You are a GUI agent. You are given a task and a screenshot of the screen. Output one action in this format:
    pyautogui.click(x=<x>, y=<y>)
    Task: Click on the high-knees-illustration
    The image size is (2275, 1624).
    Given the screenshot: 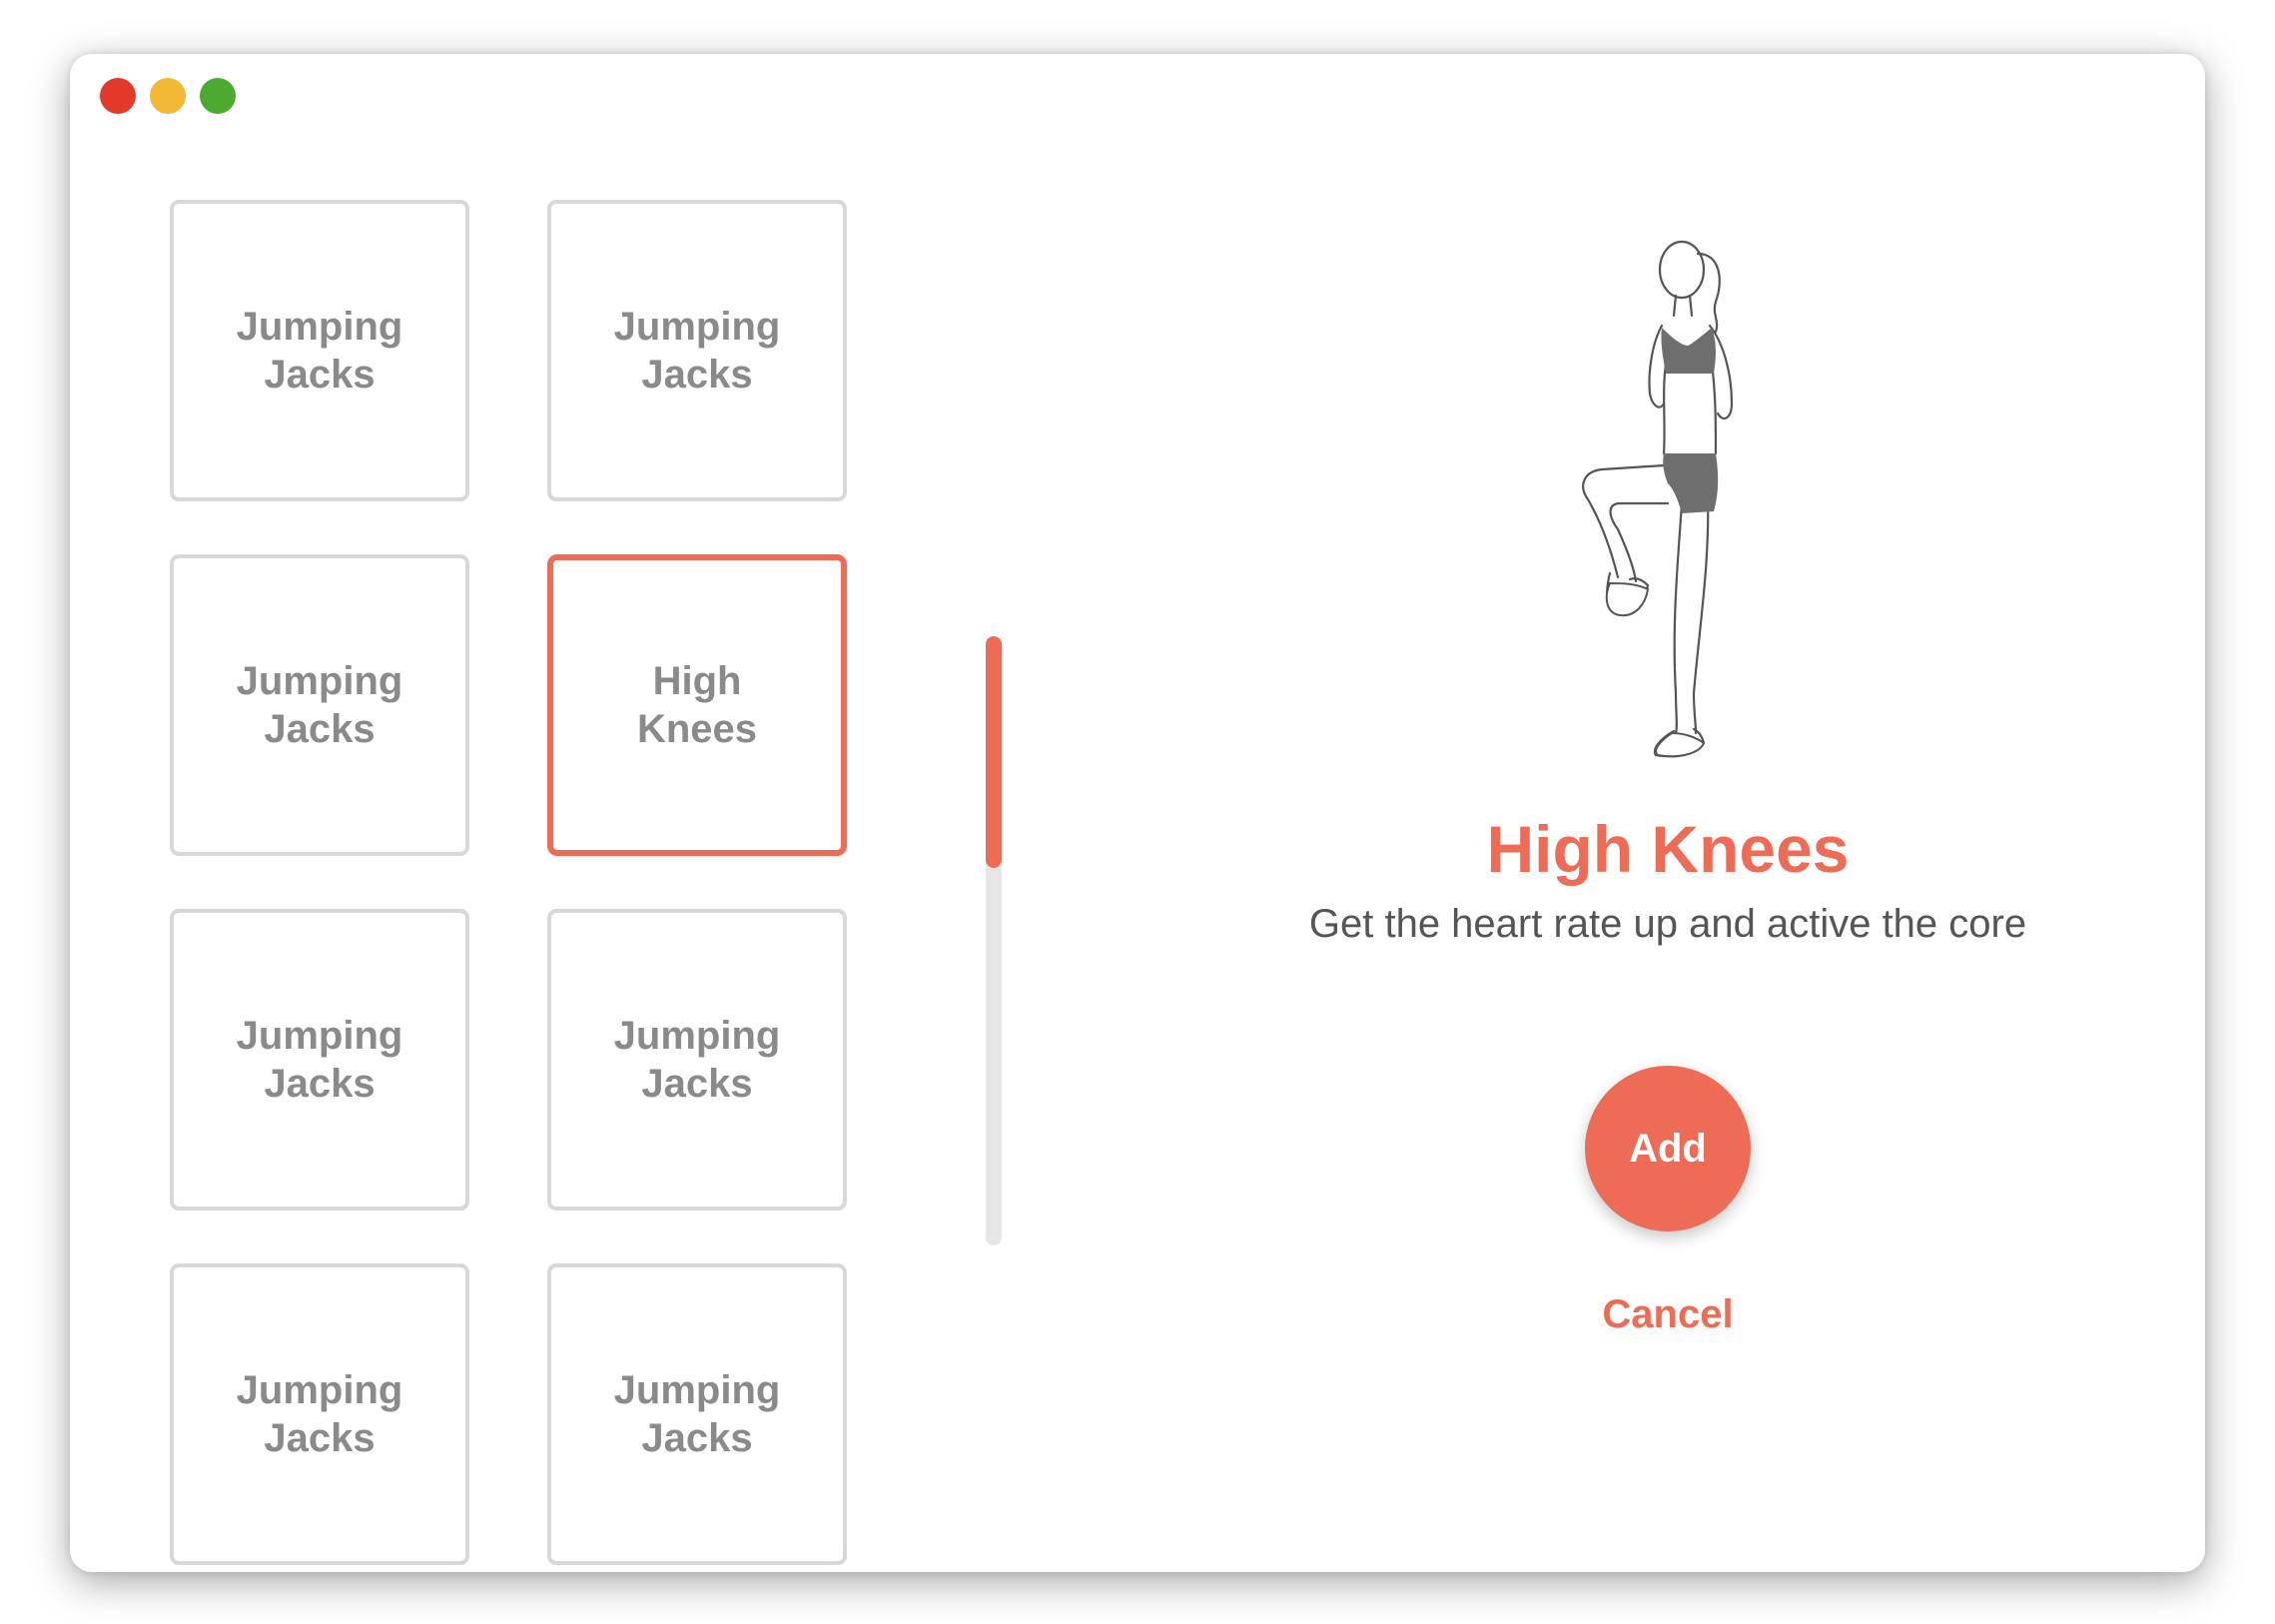 What is the action you would take?
    pyautogui.click(x=1658, y=499)
    